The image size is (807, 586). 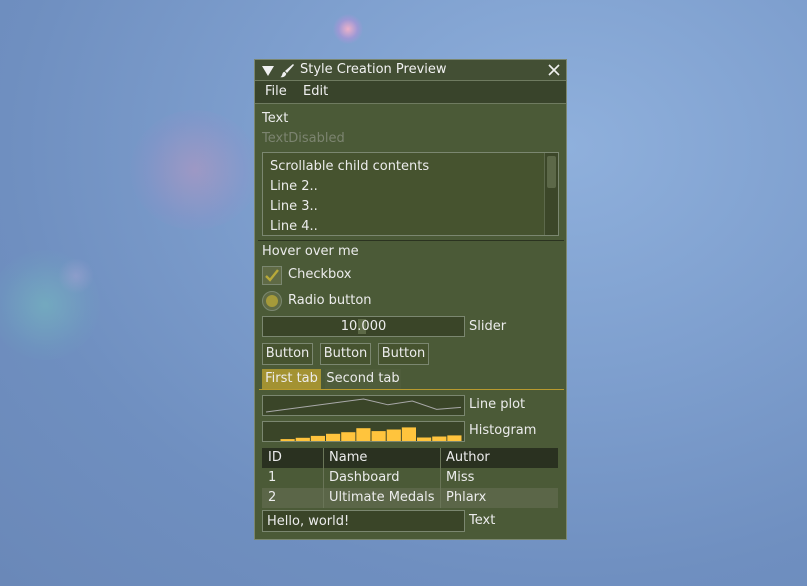 I want to click on text-input, so click(x=363, y=521).